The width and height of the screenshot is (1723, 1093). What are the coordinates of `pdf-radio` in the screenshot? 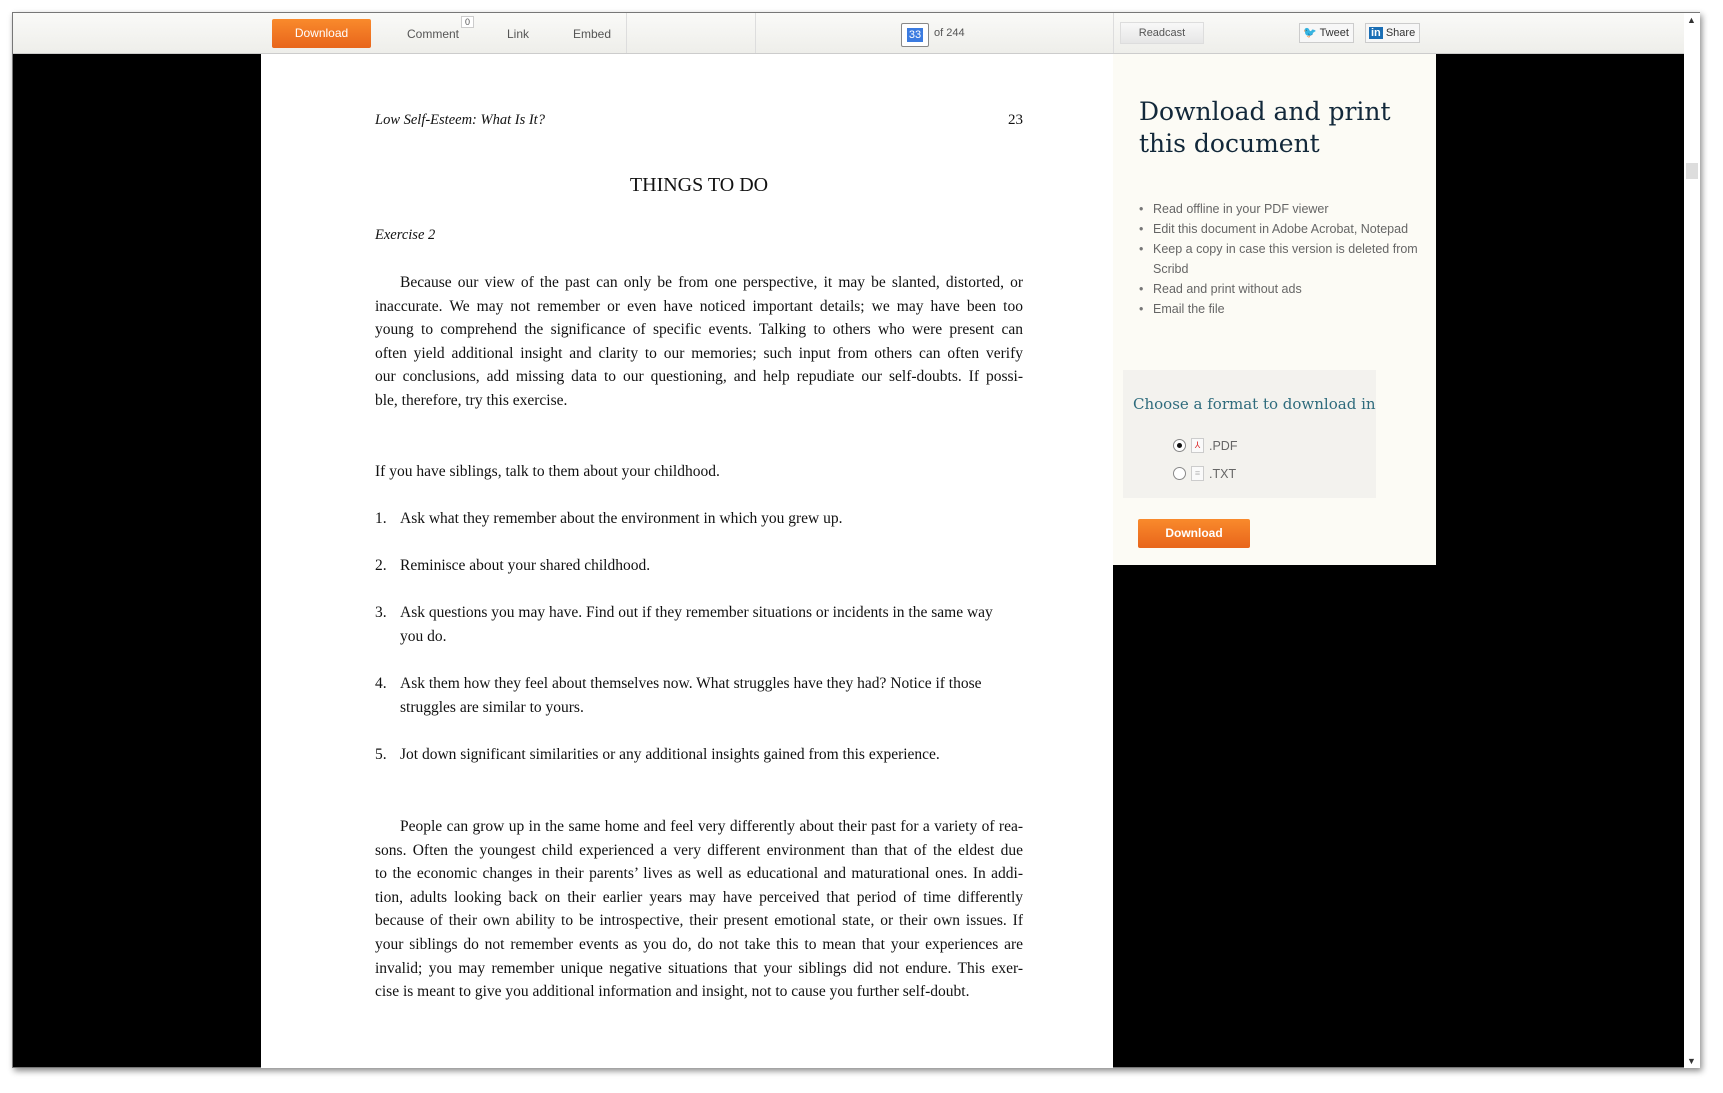 It's located at (1179, 445).